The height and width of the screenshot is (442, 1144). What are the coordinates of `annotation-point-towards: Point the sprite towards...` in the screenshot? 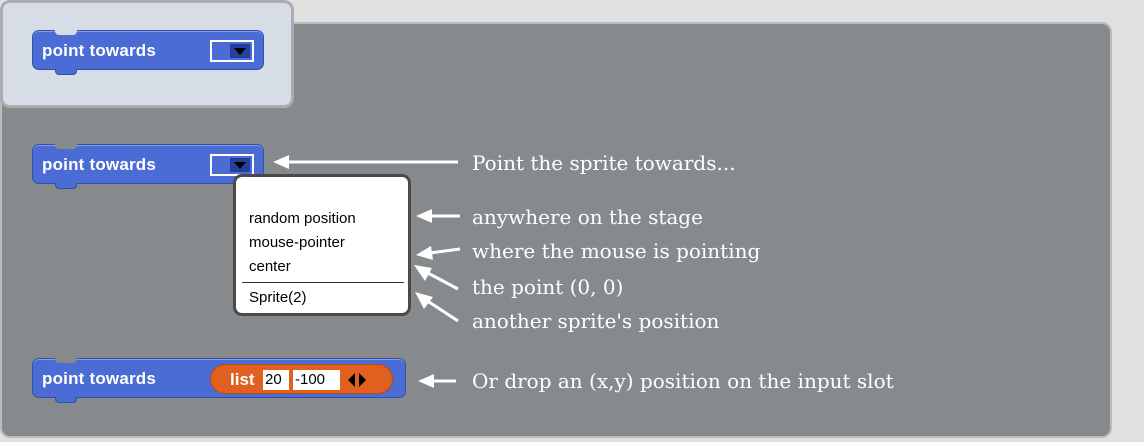 It's located at (604, 163).